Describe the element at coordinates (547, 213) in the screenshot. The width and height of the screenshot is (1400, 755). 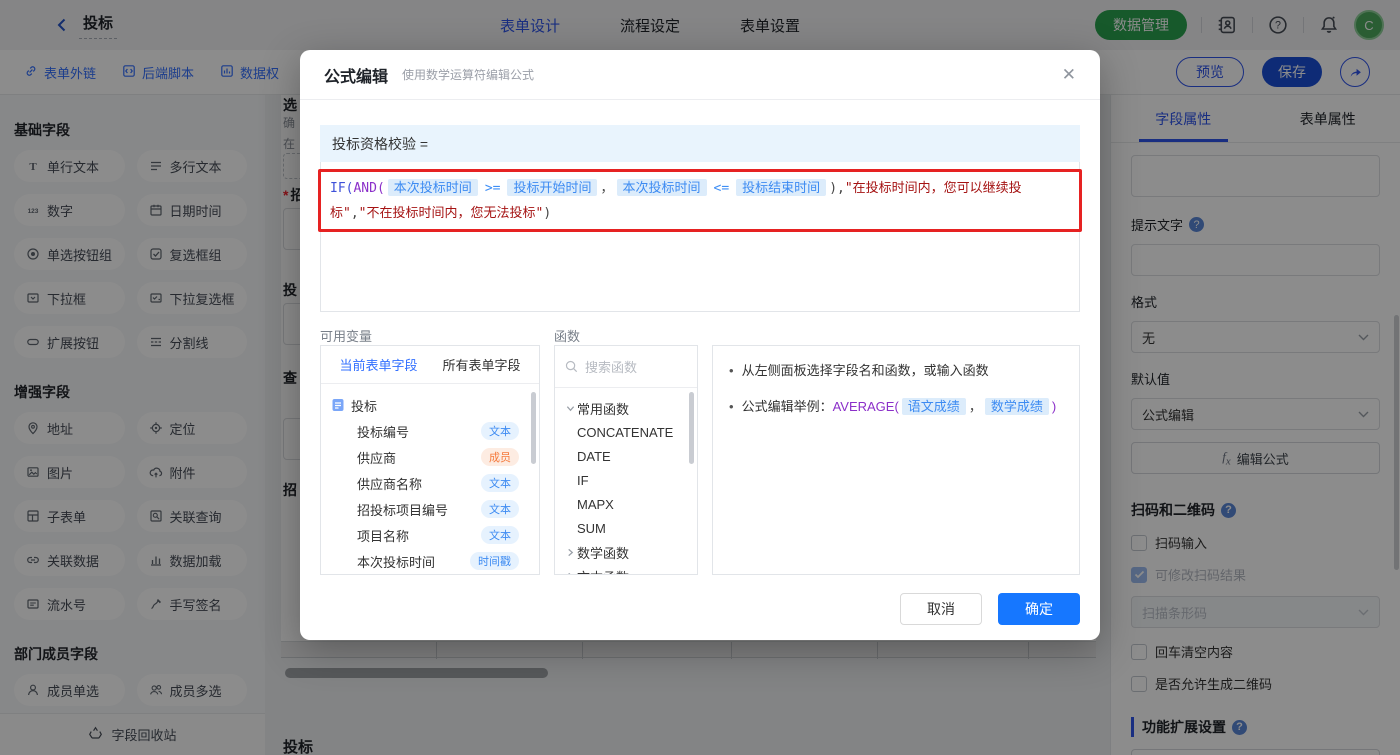
I see `formula-token: )` at that location.